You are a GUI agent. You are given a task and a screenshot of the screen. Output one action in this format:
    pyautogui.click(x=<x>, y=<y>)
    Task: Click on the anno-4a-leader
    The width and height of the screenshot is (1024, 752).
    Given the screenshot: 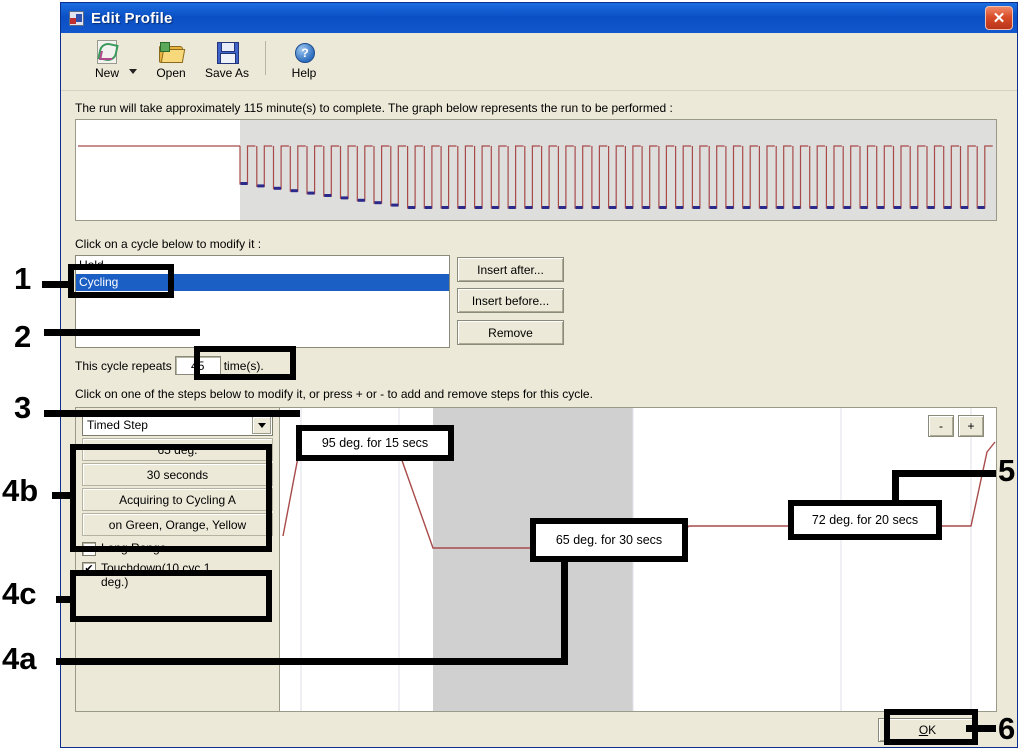 What is the action you would take?
    pyautogui.click(x=312, y=661)
    